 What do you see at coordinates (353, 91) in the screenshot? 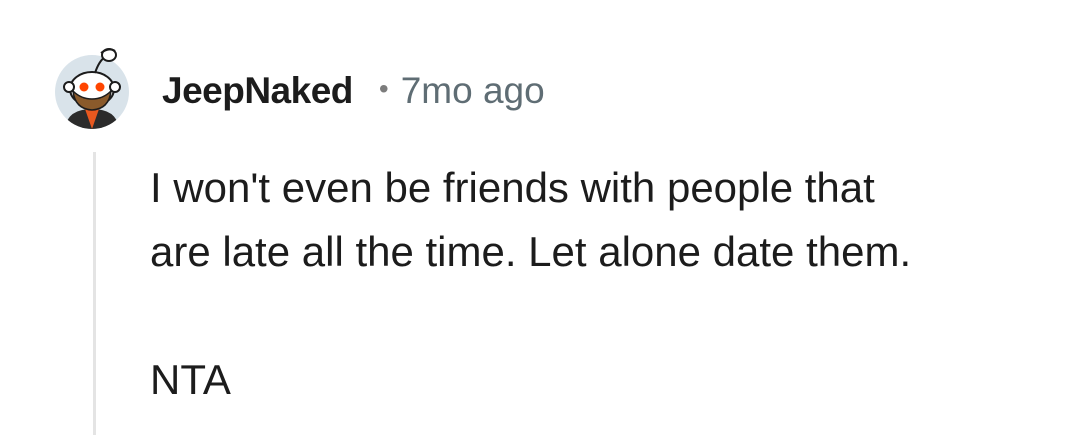
I see `comment-header: JeepNaked • 7mo ago` at bounding box center [353, 91].